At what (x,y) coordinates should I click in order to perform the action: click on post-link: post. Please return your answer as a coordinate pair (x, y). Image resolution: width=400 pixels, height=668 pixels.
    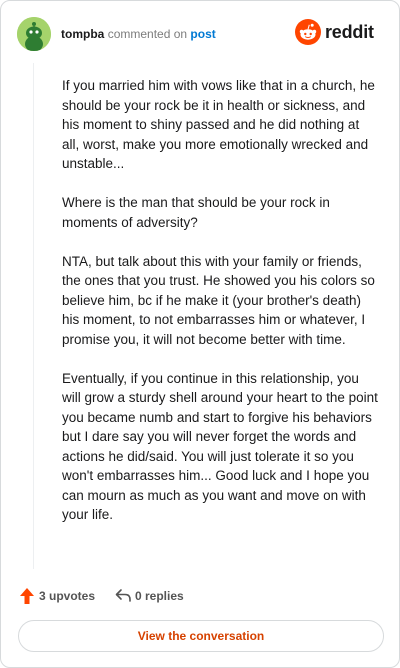
    Looking at the image, I should click on (202, 34).